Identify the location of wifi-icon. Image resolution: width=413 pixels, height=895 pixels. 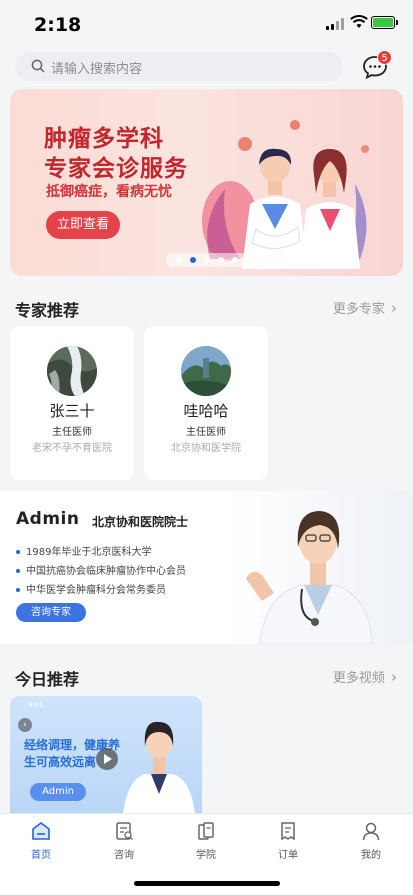
(359, 21).